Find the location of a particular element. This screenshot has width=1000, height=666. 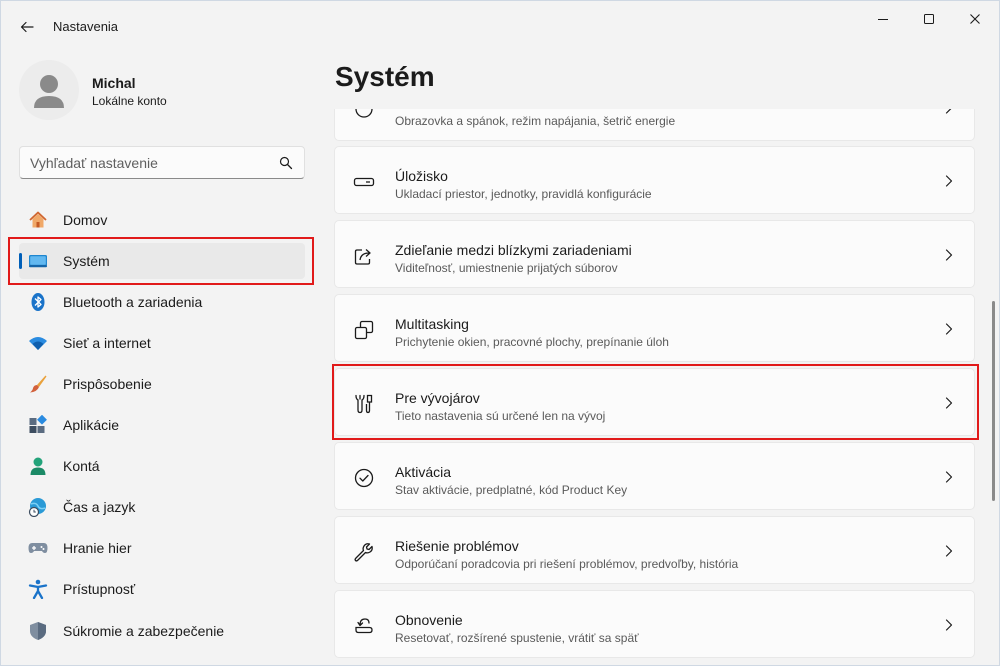

user-icon is located at coordinates (49, 91).